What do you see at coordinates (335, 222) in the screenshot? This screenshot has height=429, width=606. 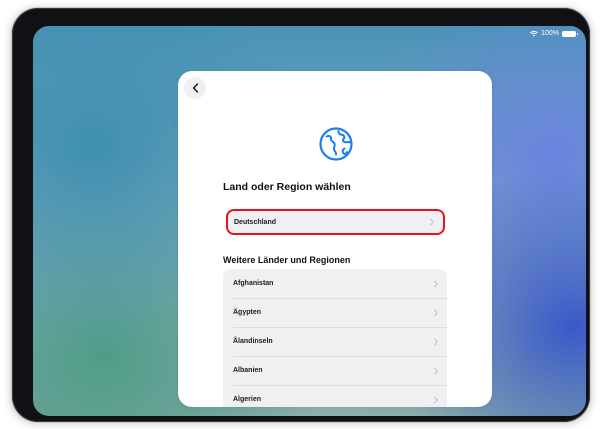 I see `selected-country-row: Deutschland` at bounding box center [335, 222].